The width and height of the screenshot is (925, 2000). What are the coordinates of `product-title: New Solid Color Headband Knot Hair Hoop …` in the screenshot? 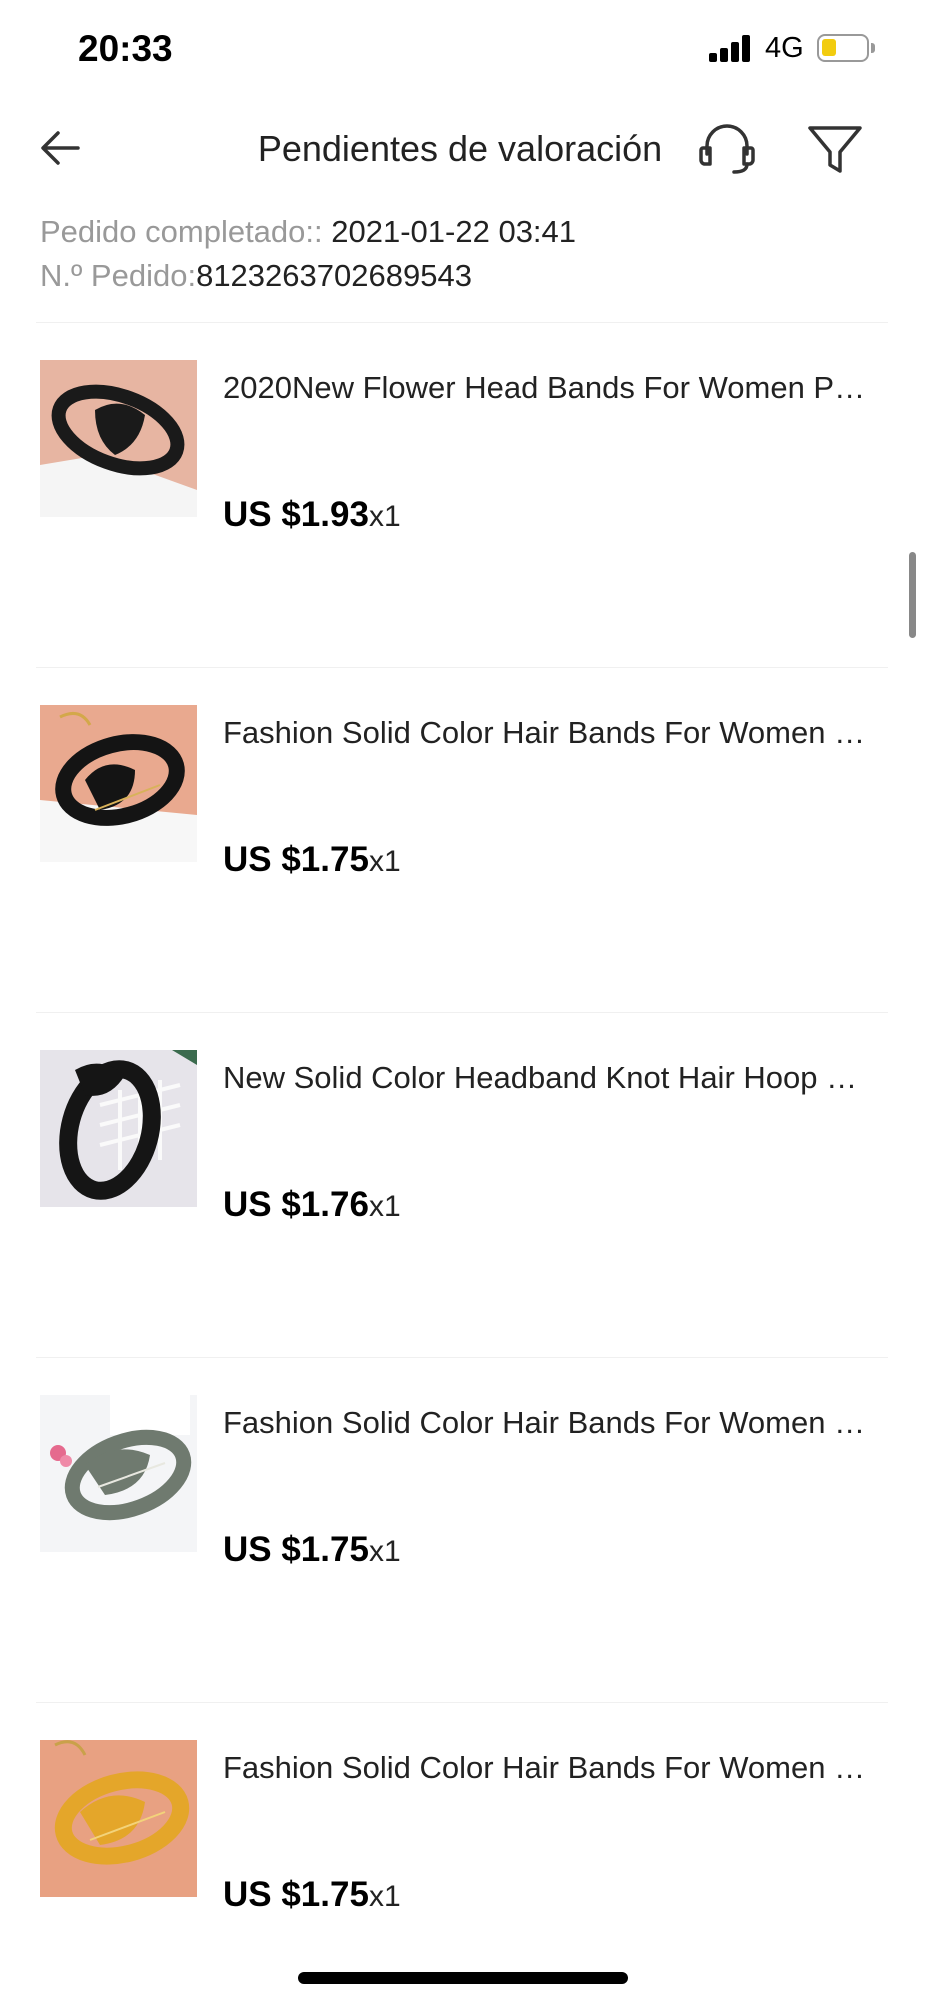 It's located at (548, 1078).